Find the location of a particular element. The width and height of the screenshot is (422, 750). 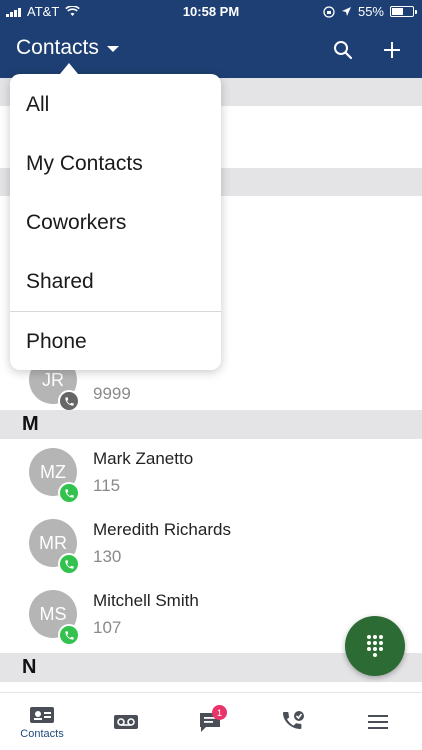

dialpad-button is located at coordinates (375, 646).